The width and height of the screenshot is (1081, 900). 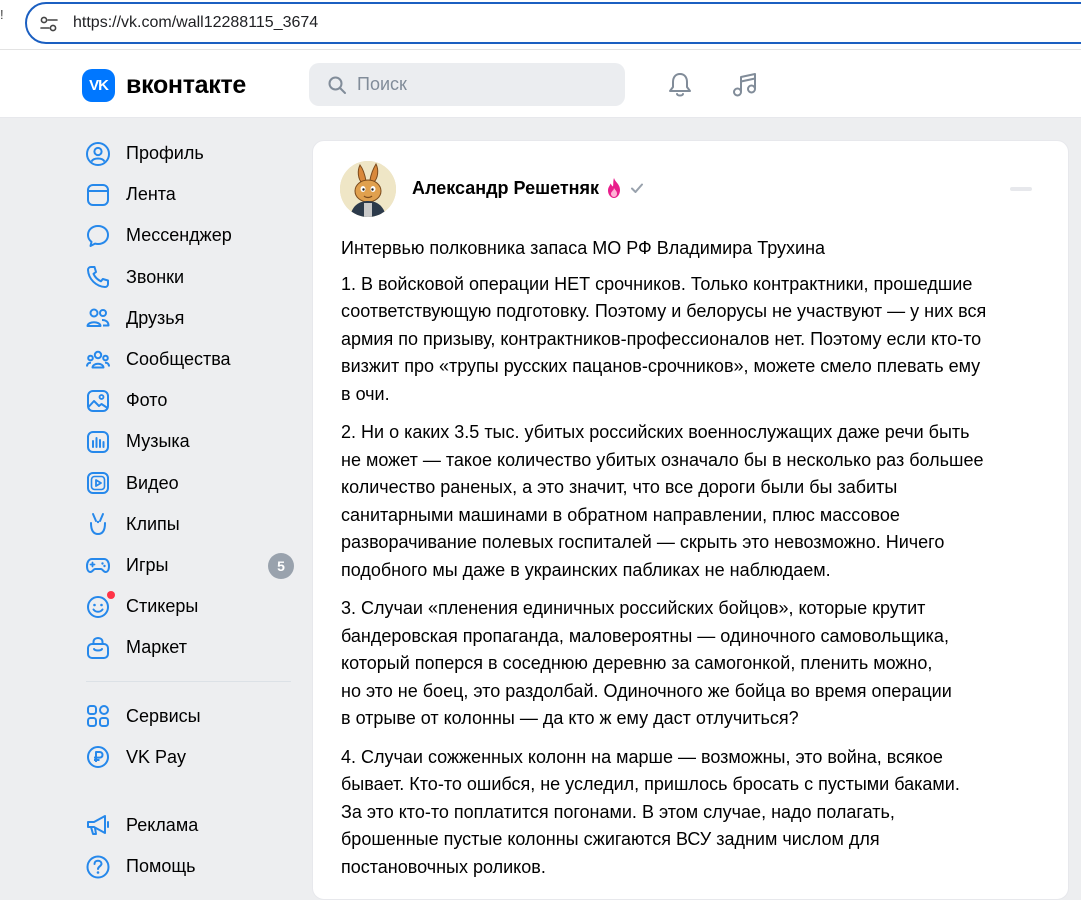 What do you see at coordinates (98, 441) in the screenshot?
I see `music-icon` at bounding box center [98, 441].